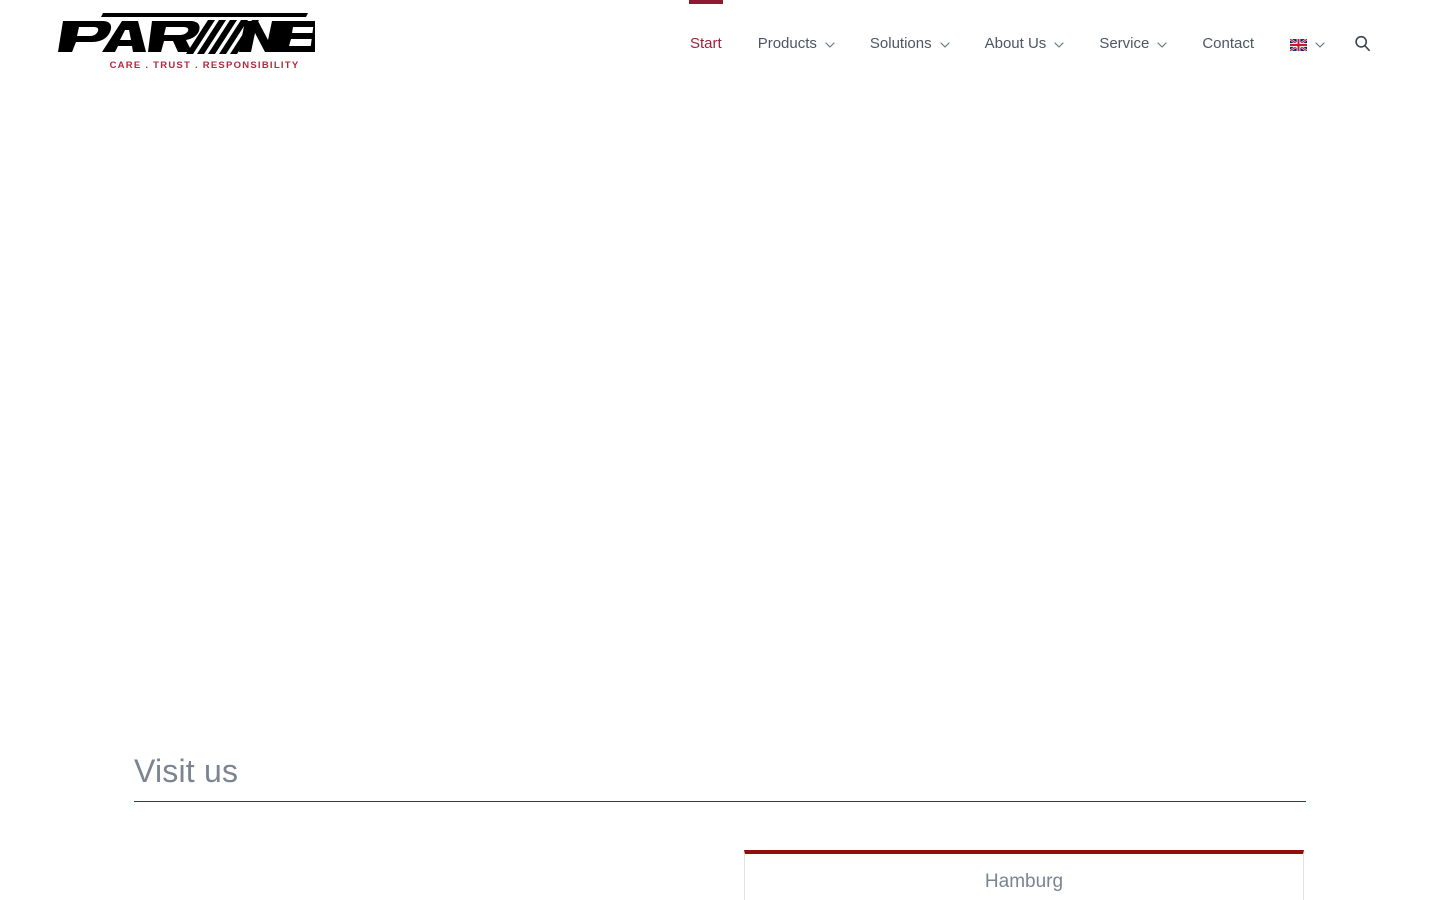  I want to click on nav-item-service: Service, so click(1133, 43).